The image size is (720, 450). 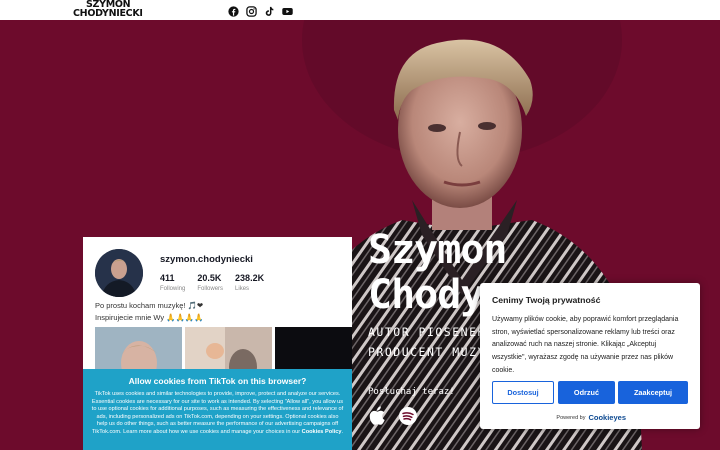 I want to click on consent-title: Cenimy Twoją prywatność, so click(x=546, y=300).